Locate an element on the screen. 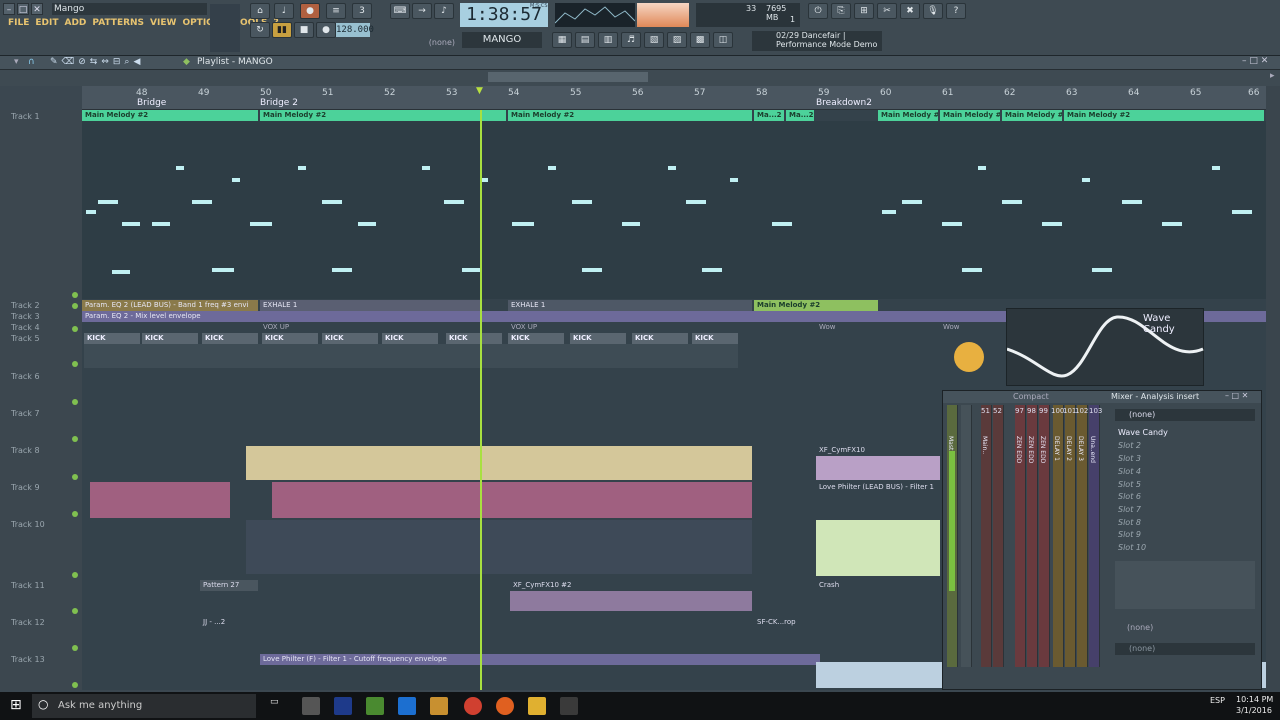 This screenshot has width=1280, height=720. track-1-label: Track 1 is located at coordinates (25, 116).